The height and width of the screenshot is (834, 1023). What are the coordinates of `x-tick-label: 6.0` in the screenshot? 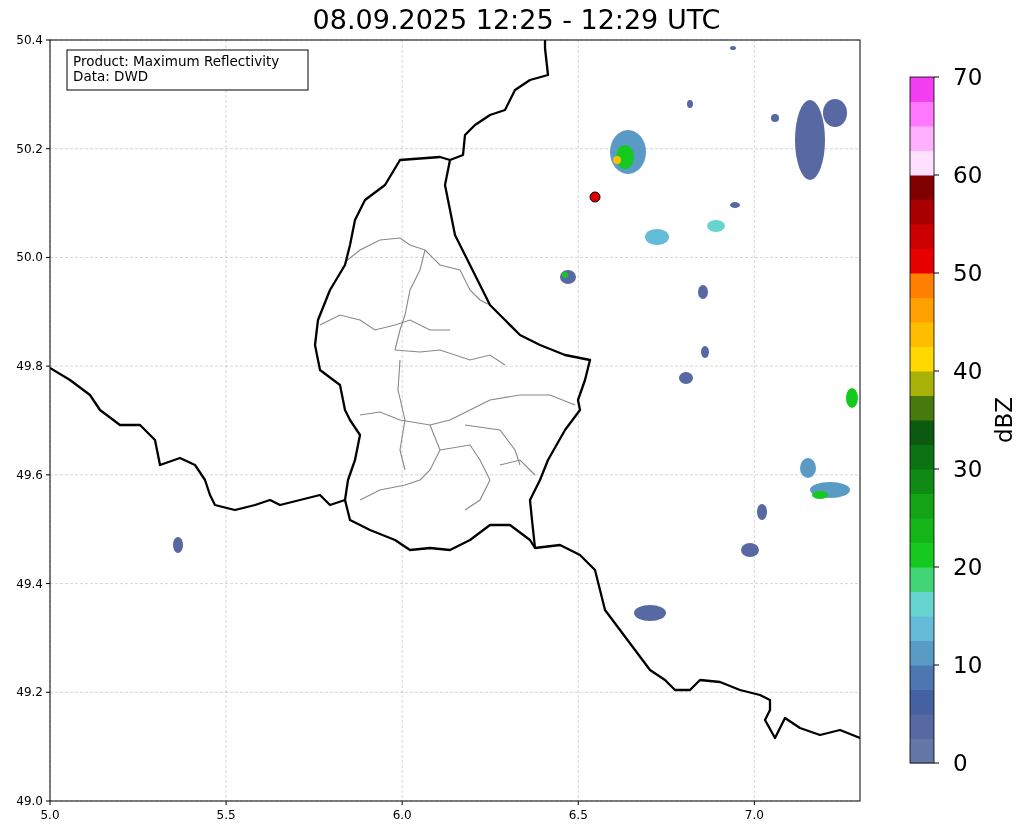 It's located at (402, 815).